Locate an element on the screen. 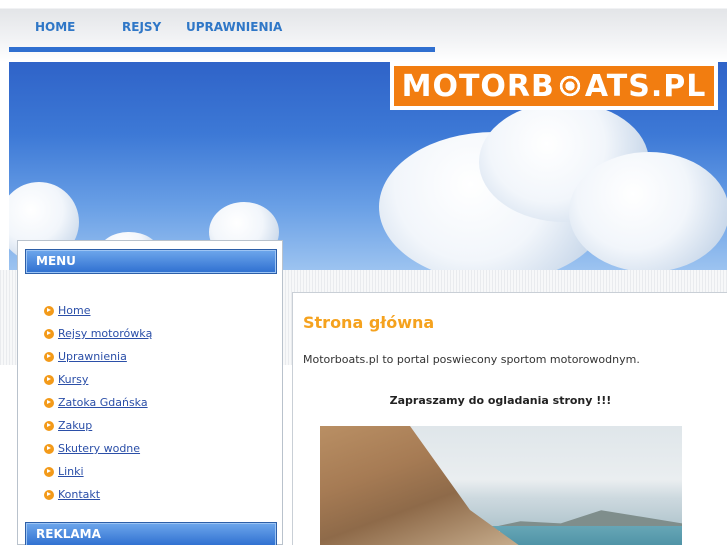 The height and width of the screenshot is (545, 727). sidebar-link-rejsy: Rejsy motorówką is located at coordinates (105, 333).